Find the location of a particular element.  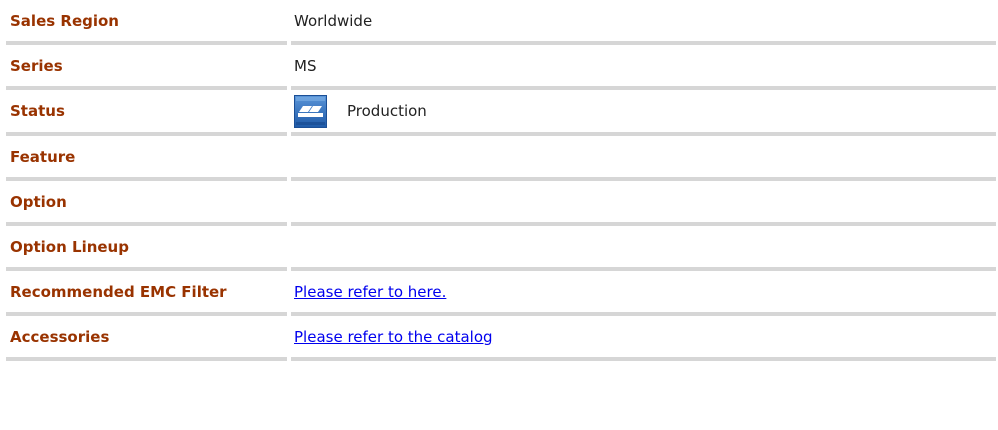

sales-region-label: Sales Region is located at coordinates (146, 22).